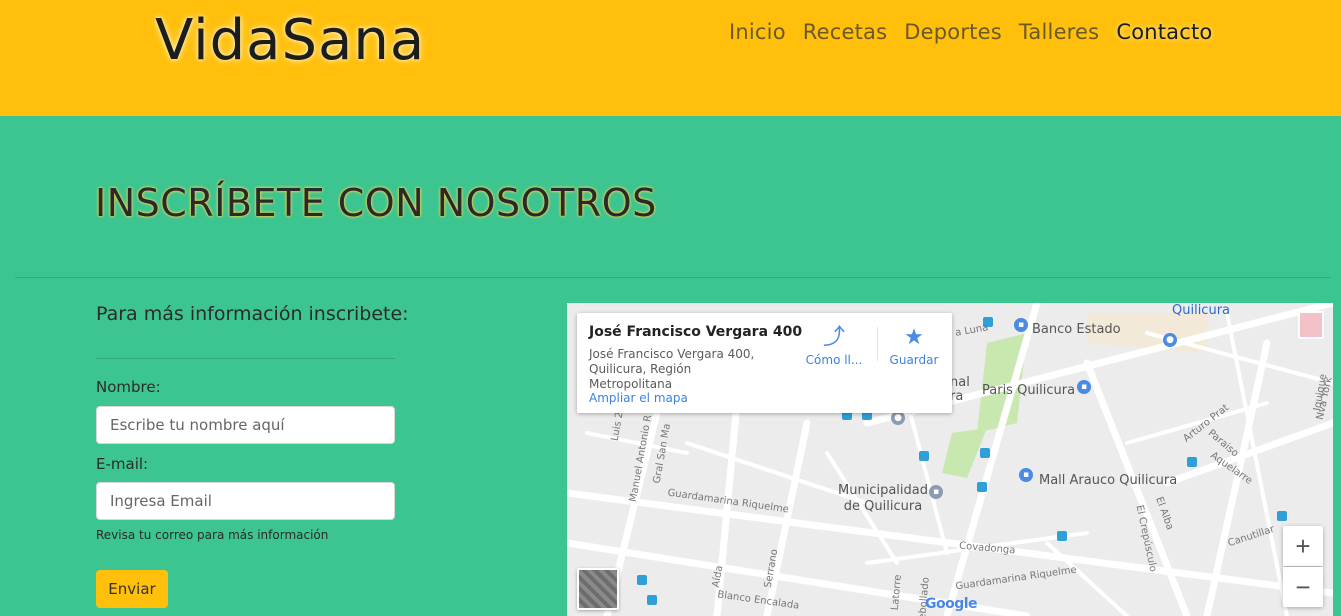 The height and width of the screenshot is (616, 1341). I want to click on nav-contacto: Contacto, so click(1164, 32).